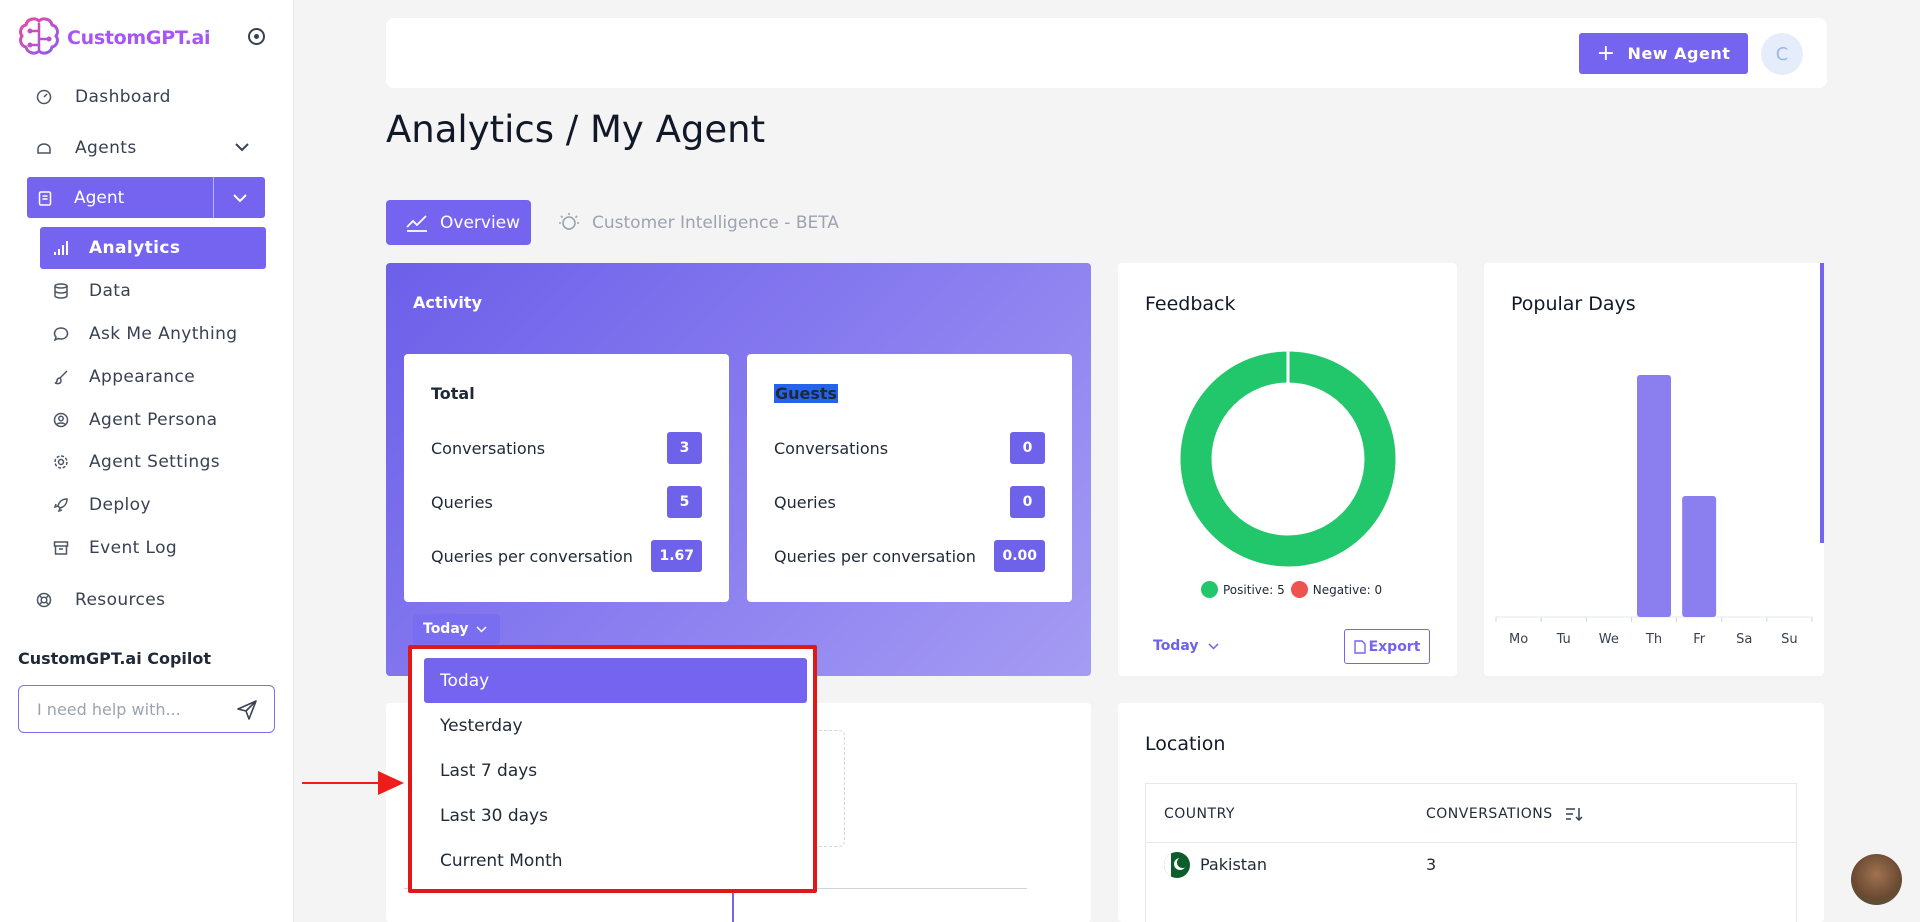  Describe the element at coordinates (1299, 589) in the screenshot. I see `negative-dot` at that location.